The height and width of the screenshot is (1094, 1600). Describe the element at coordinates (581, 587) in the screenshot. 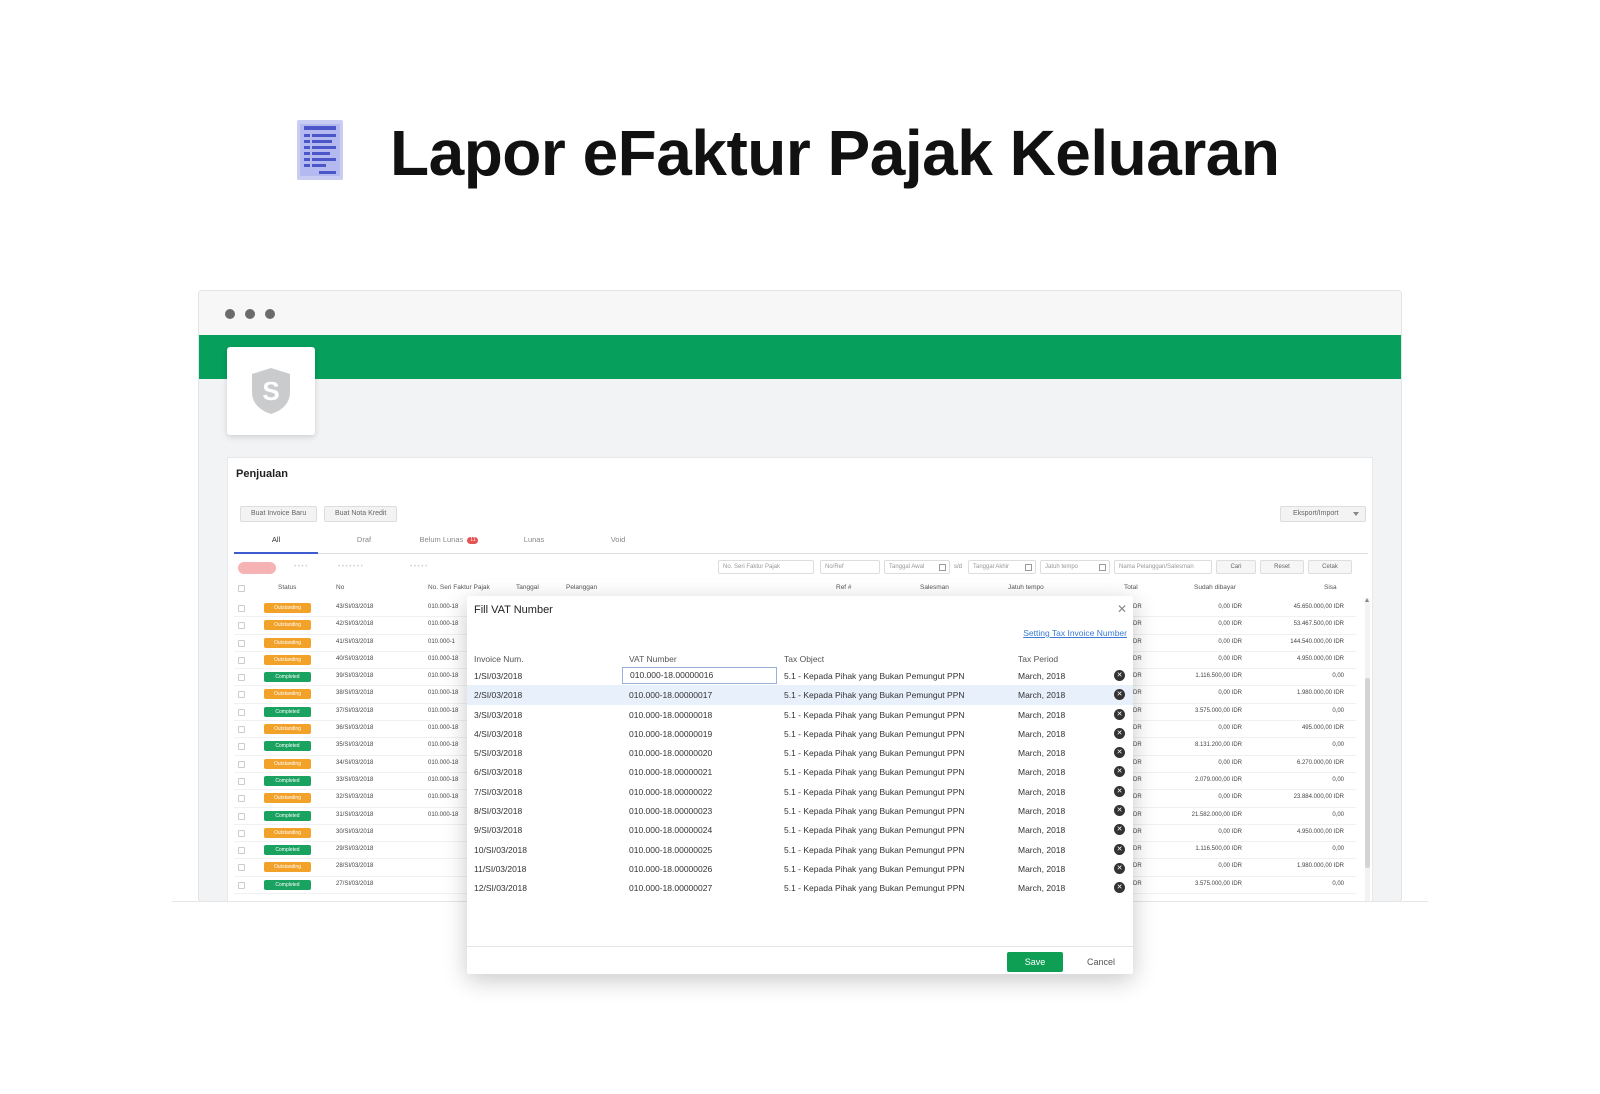

I see `column-header: Pelanggan` at that location.